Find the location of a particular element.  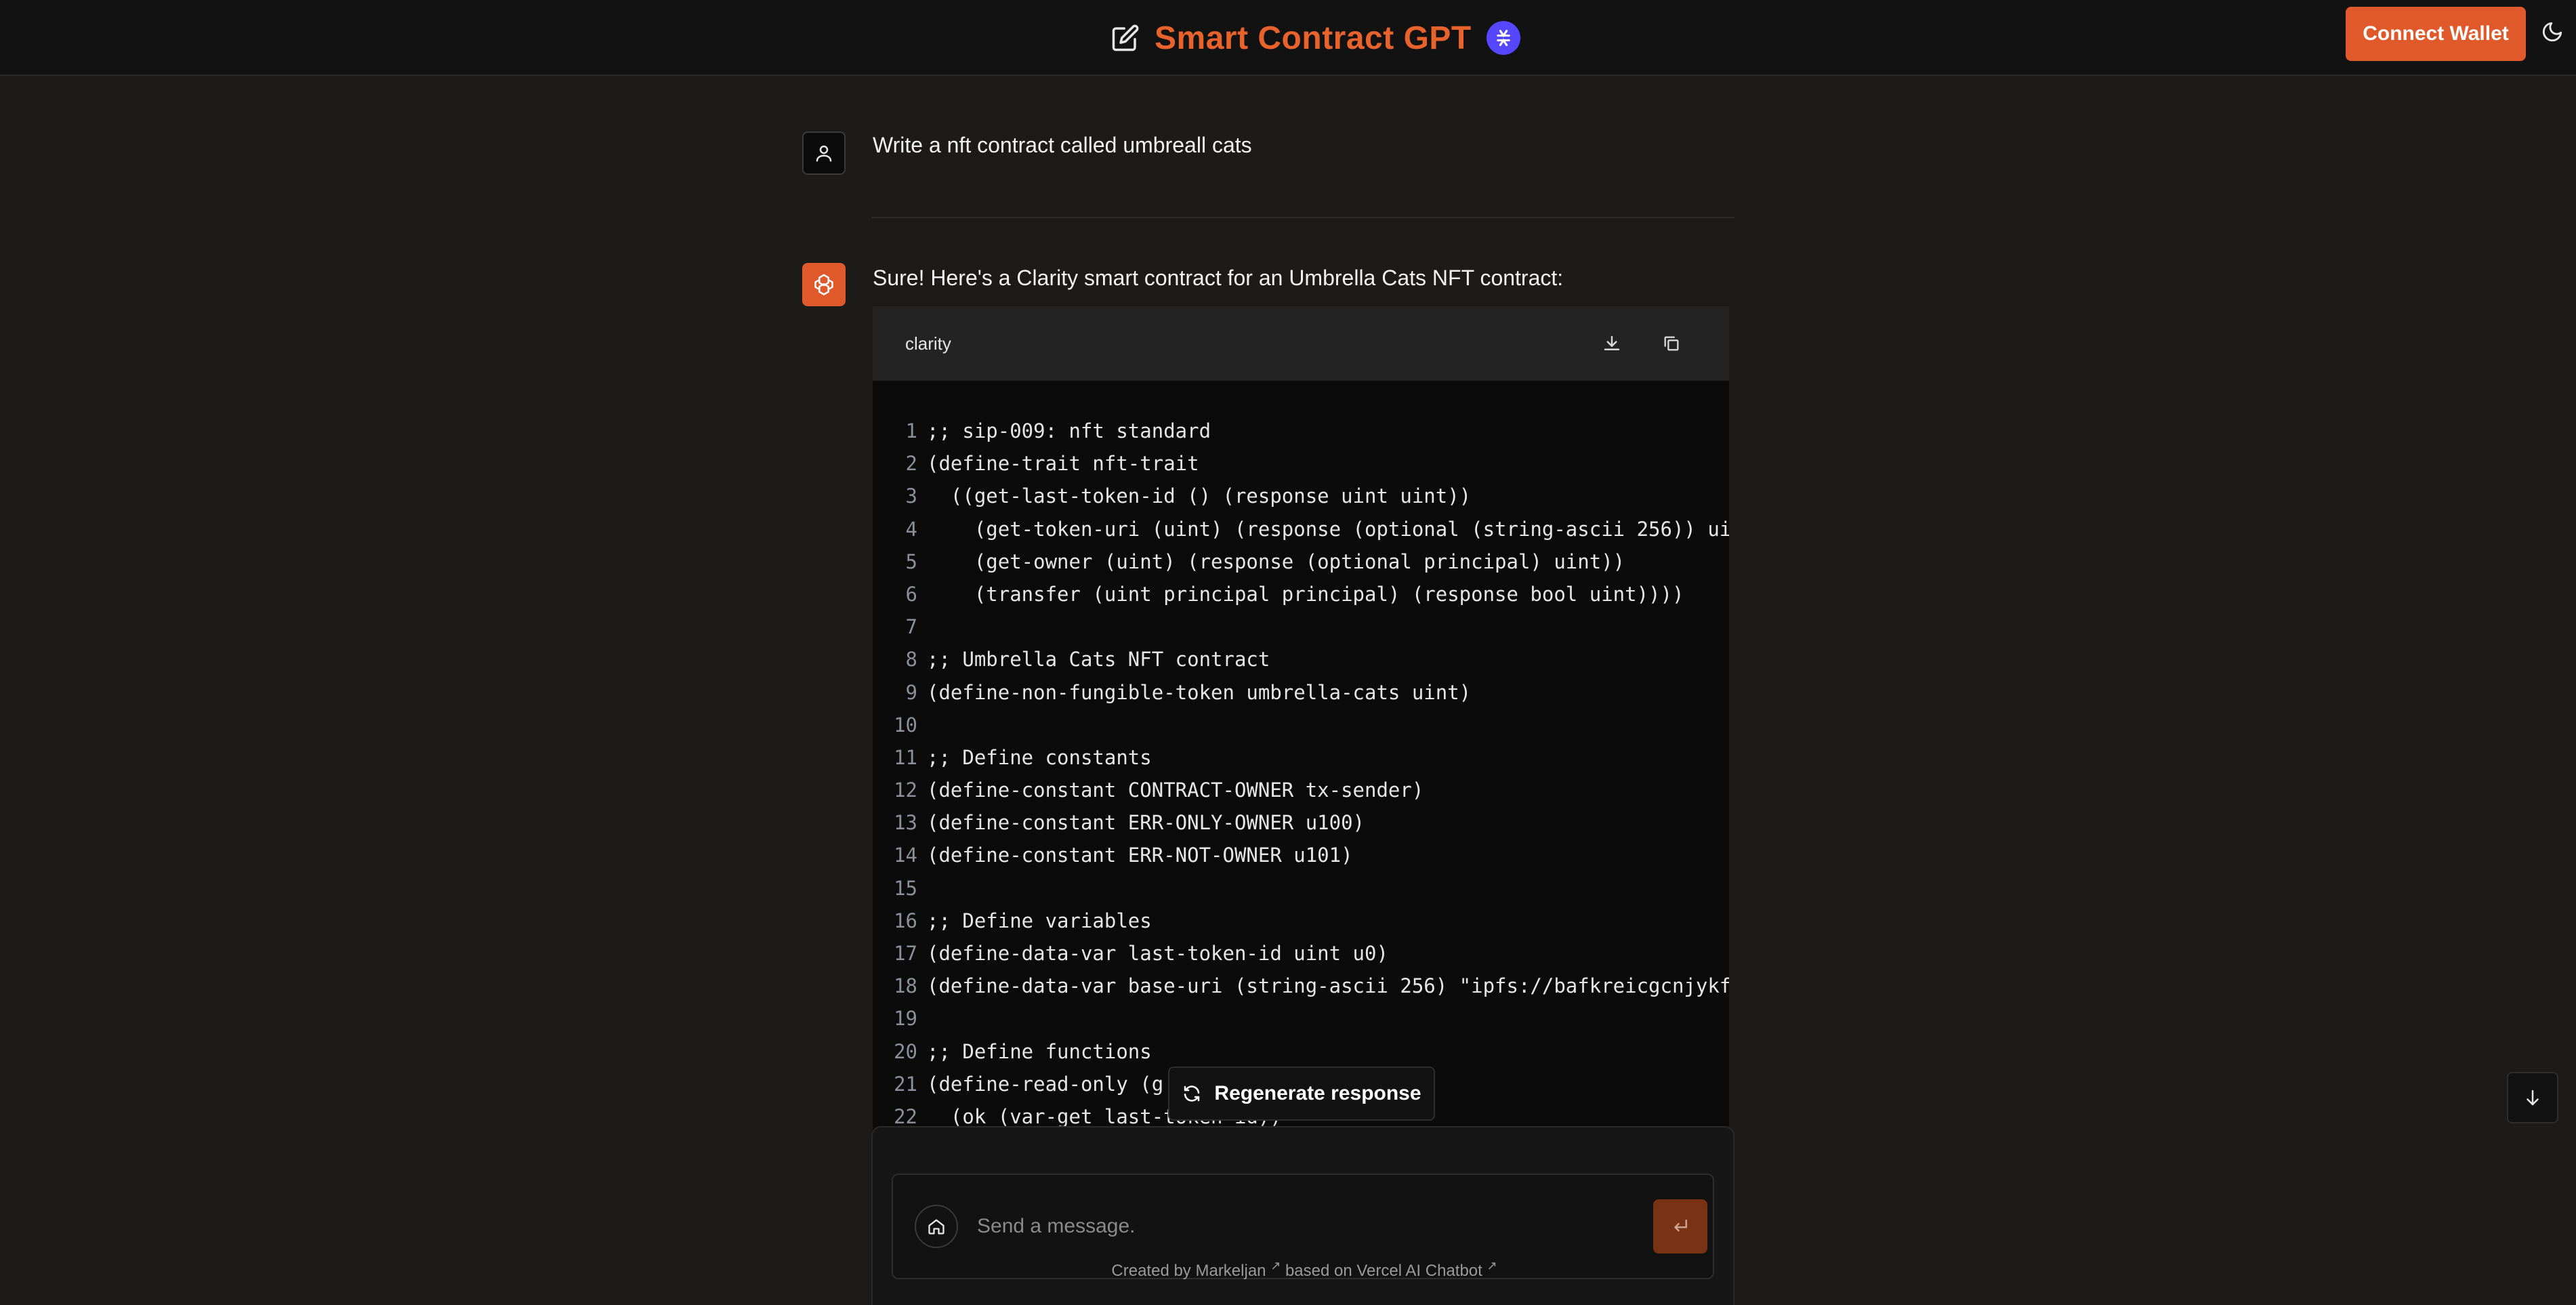

line-number: 21 is located at coordinates (905, 1084).